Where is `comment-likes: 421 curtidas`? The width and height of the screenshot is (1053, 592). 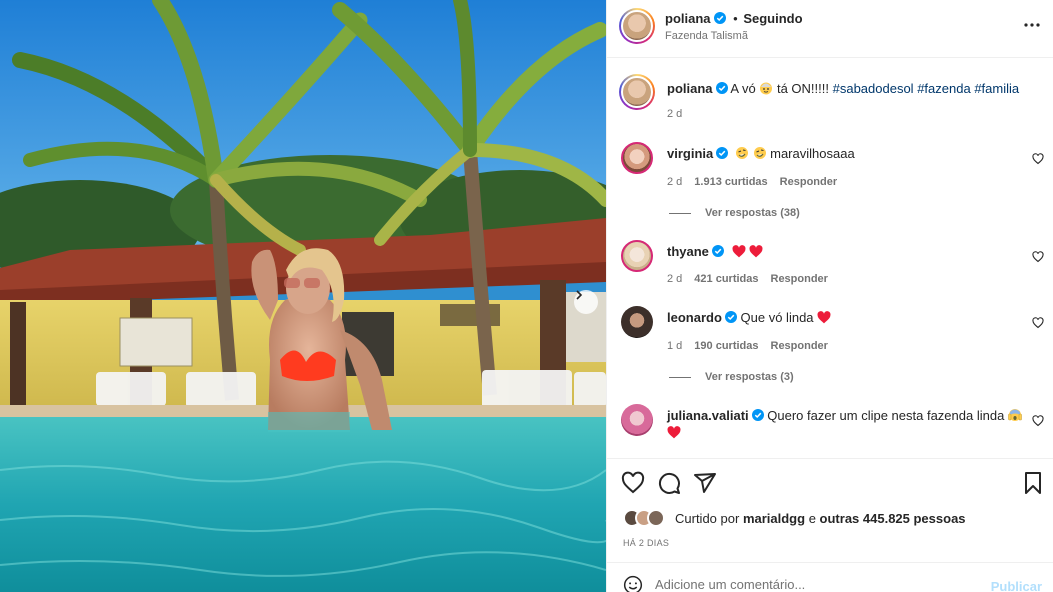 comment-likes: 421 curtidas is located at coordinates (726, 279).